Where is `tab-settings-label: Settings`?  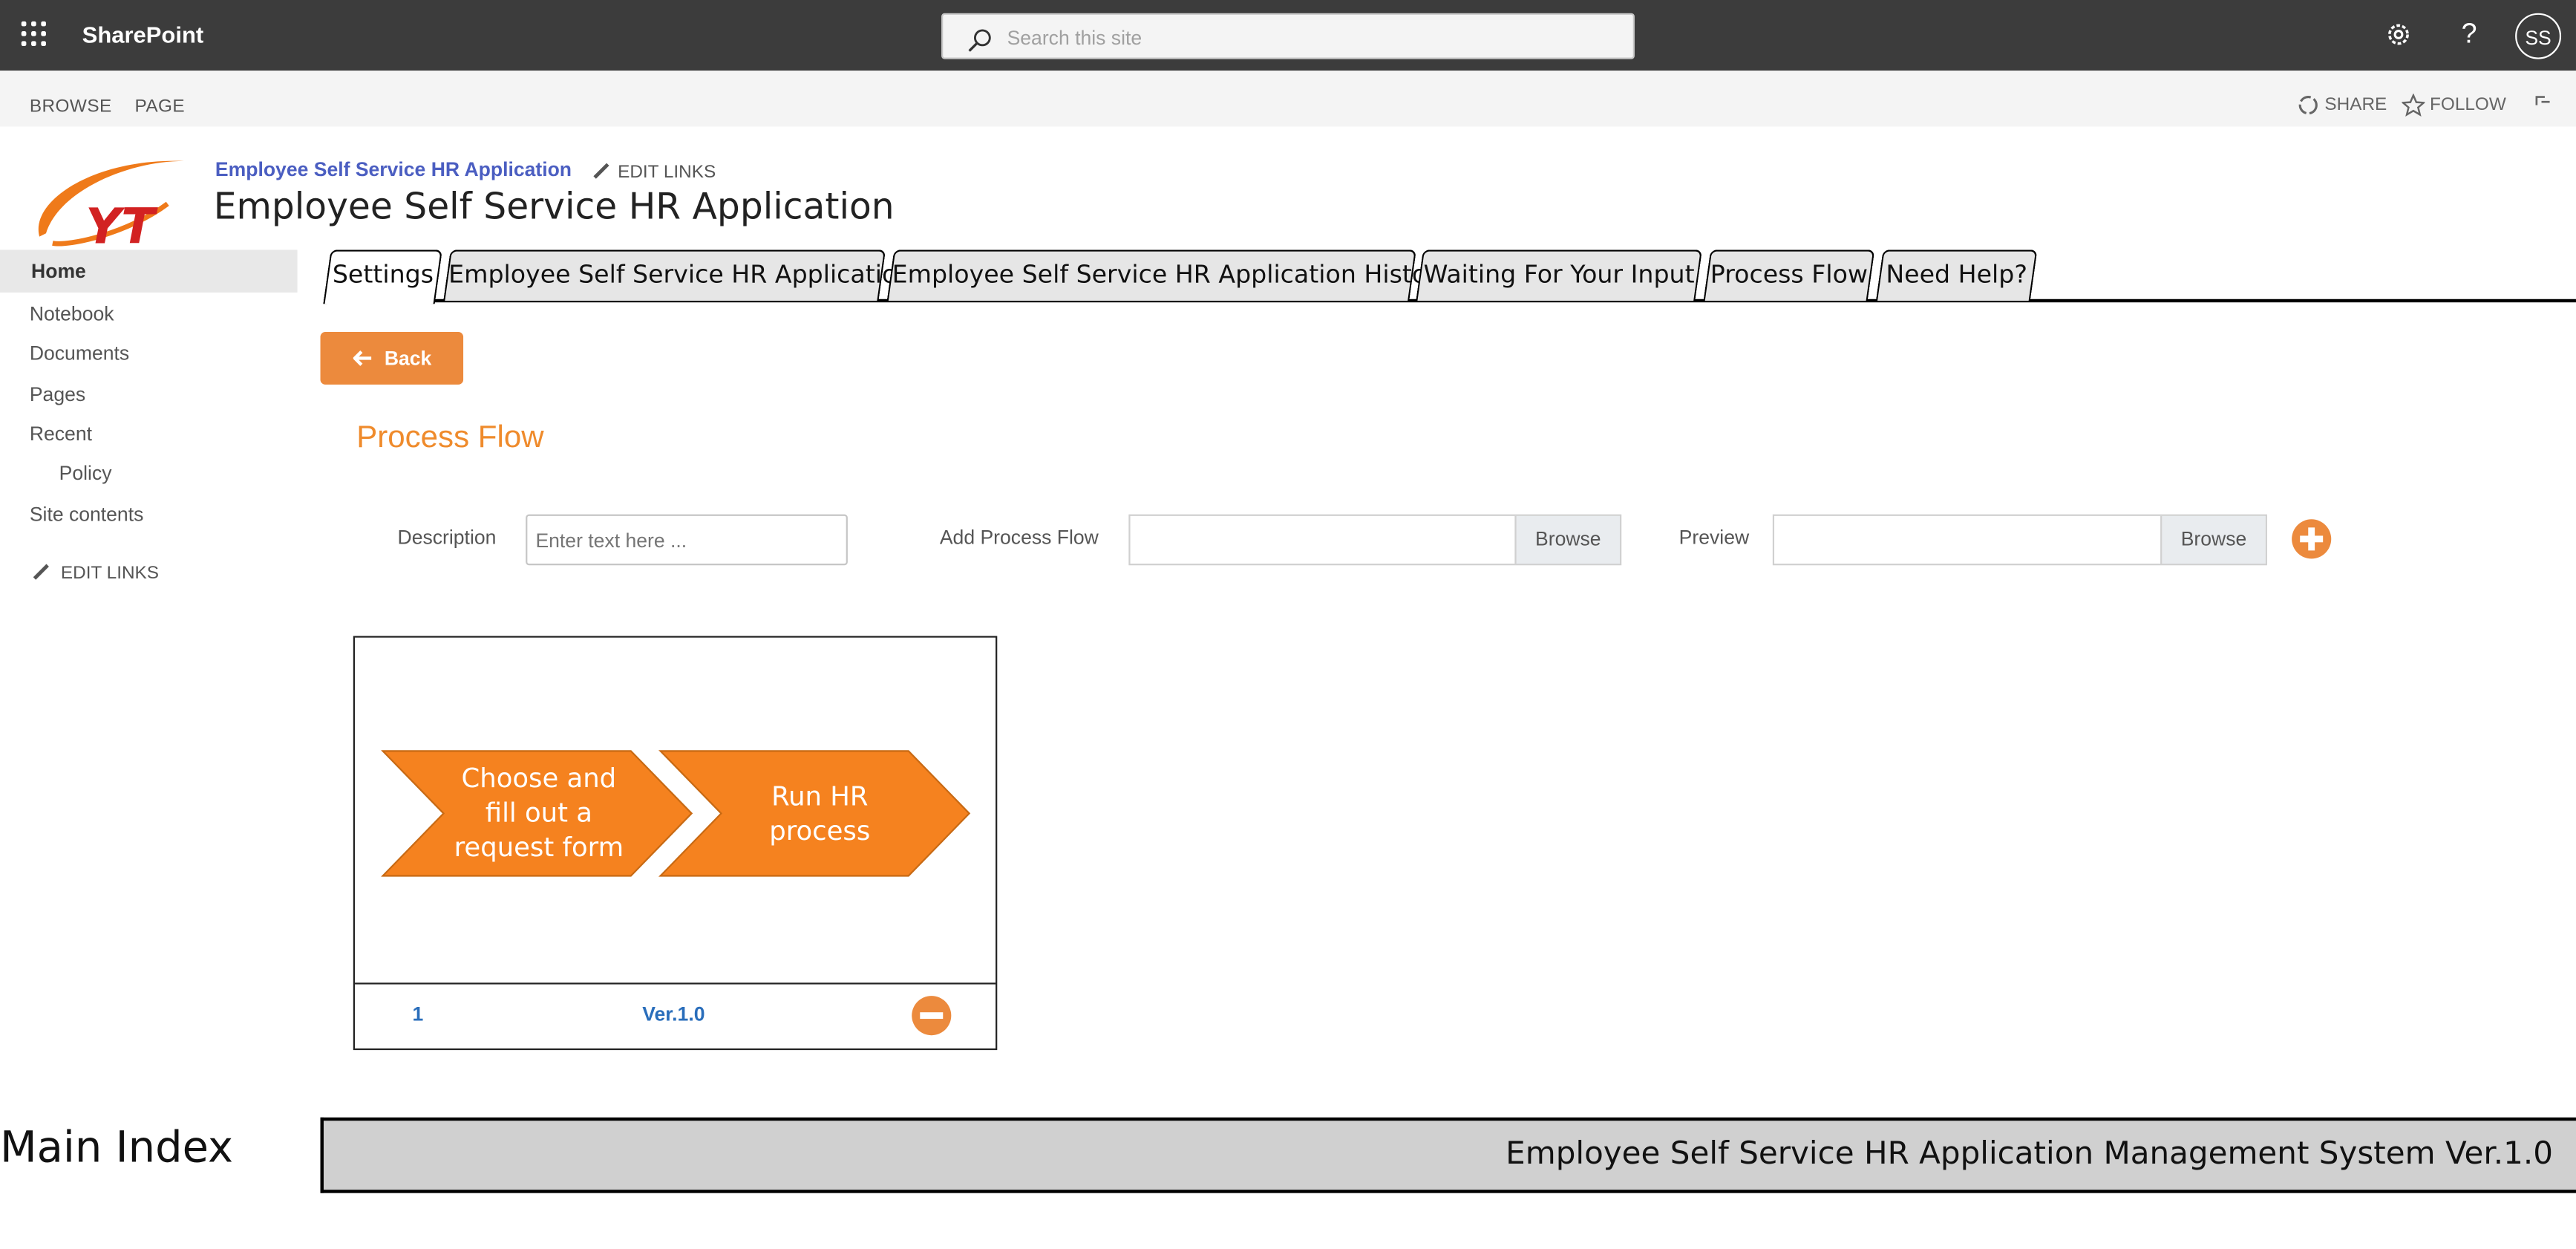 tab-settings-label: Settings is located at coordinates (383, 274).